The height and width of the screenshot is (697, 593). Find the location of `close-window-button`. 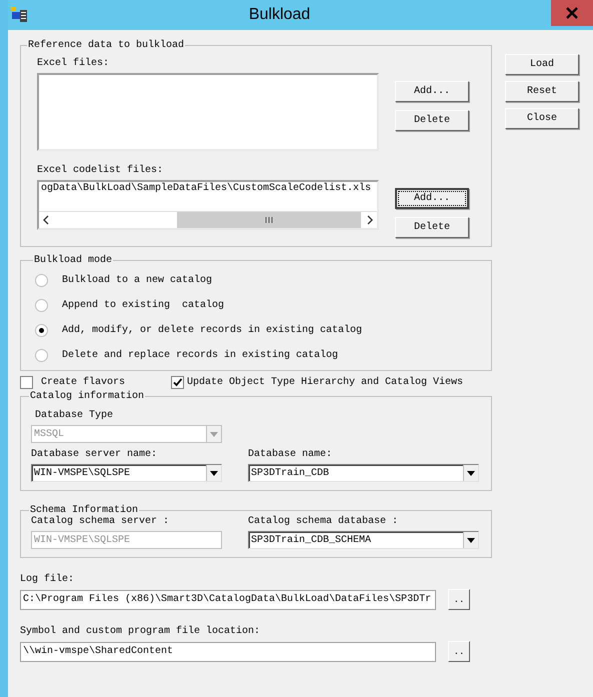

close-window-button is located at coordinates (572, 13).